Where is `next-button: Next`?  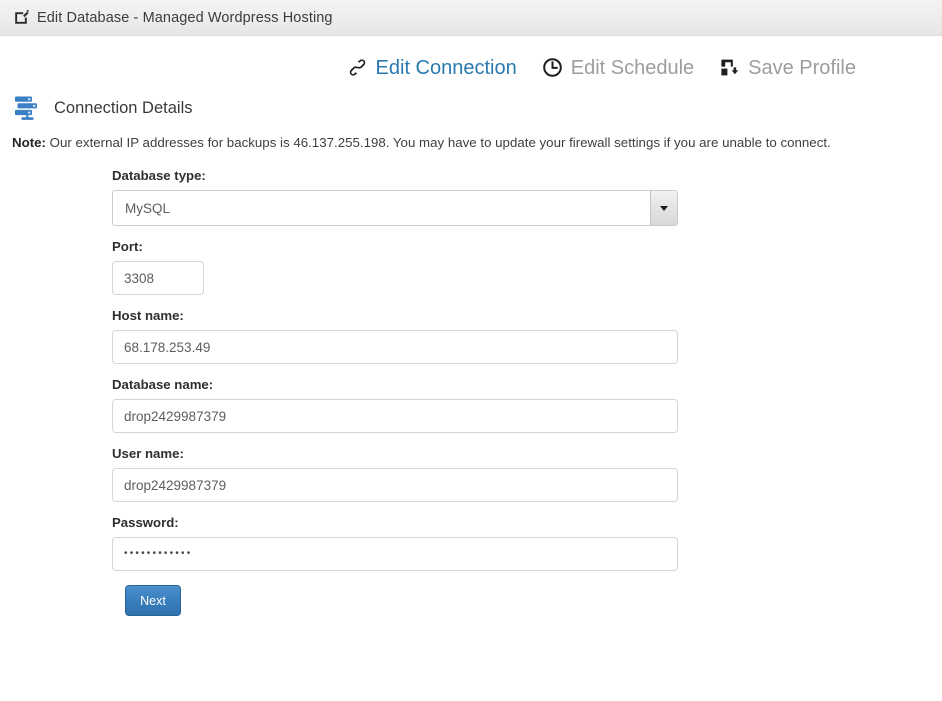
next-button: Next is located at coordinates (153, 600).